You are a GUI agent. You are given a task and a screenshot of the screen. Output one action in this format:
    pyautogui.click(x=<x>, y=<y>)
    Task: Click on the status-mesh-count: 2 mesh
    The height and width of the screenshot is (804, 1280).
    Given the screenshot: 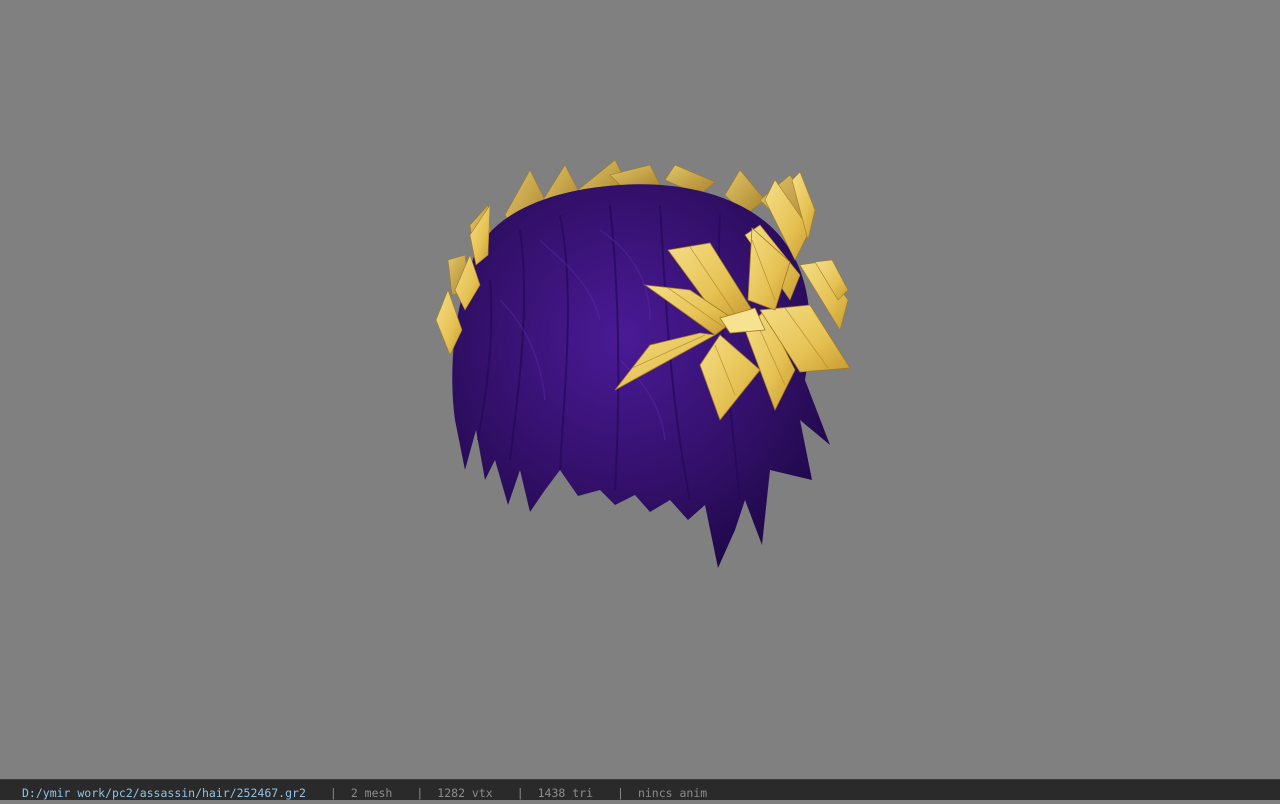 What is the action you would take?
    pyautogui.click(x=371, y=792)
    